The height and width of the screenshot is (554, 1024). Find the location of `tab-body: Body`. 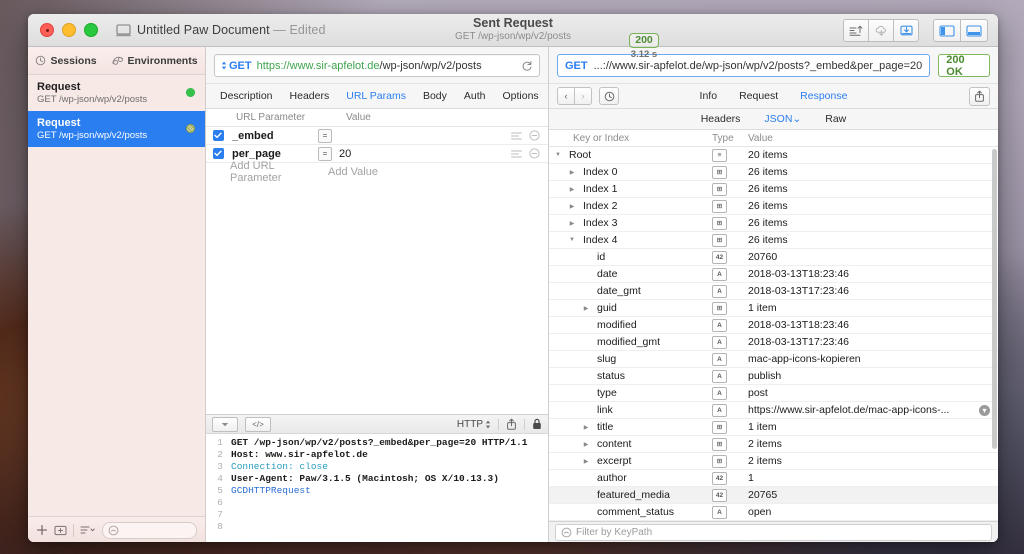

tab-body: Body is located at coordinates (435, 96).